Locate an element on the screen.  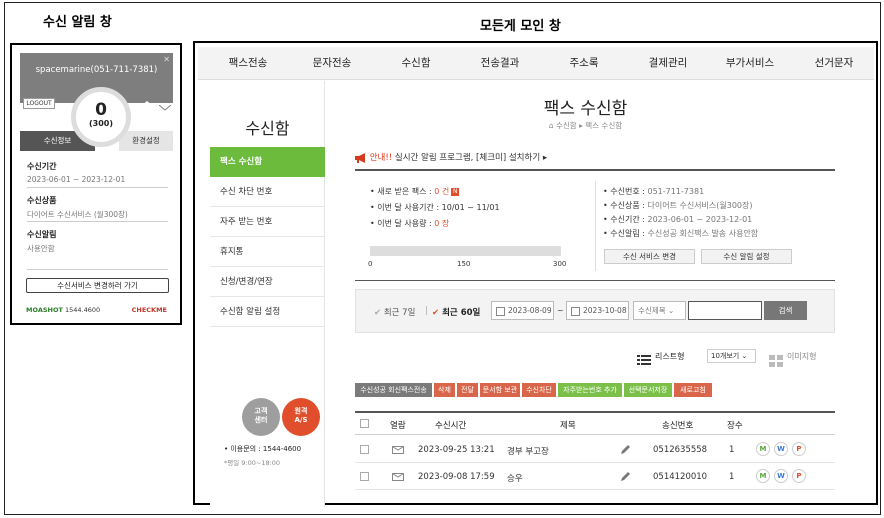
row-title: 승우 is located at coordinates (515, 478).